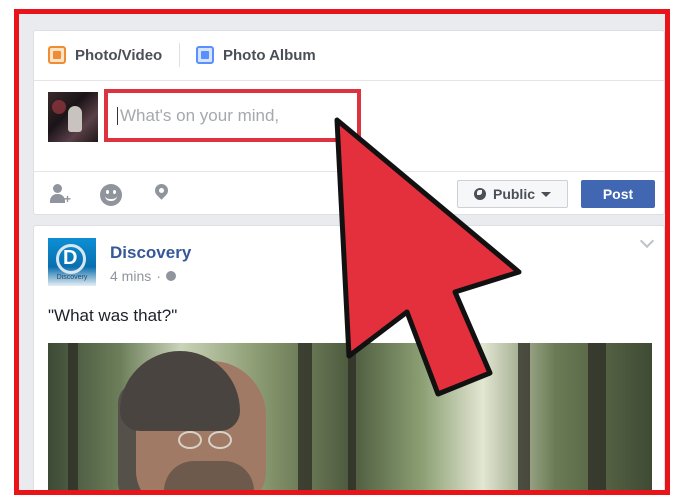 This screenshot has height=501, width=679. I want to click on post-button: Post, so click(618, 194).